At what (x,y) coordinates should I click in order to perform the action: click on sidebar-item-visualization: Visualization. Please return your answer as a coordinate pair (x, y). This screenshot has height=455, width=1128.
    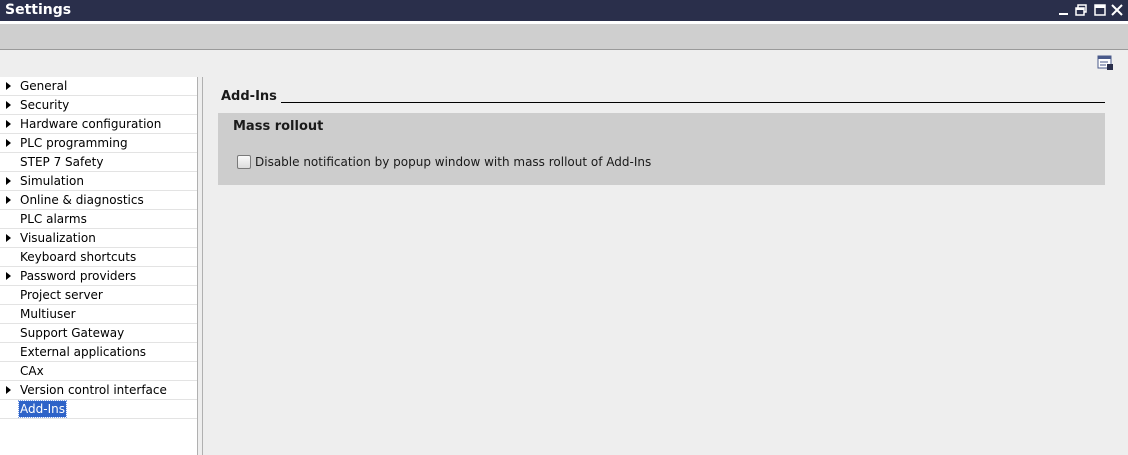
    Looking at the image, I should click on (98, 238).